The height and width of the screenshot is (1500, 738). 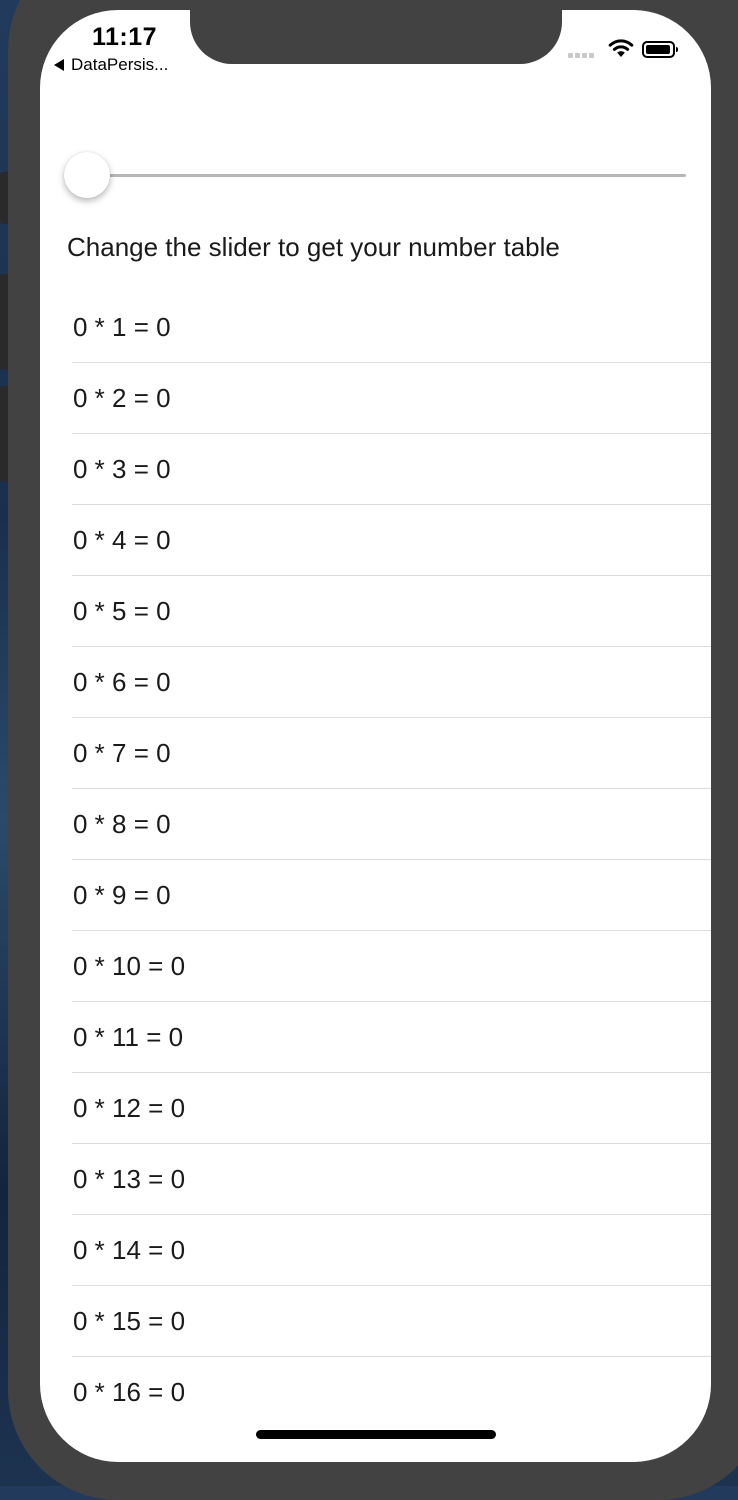 I want to click on table-row: 0 * 14 = 0, so click(x=391, y=1250).